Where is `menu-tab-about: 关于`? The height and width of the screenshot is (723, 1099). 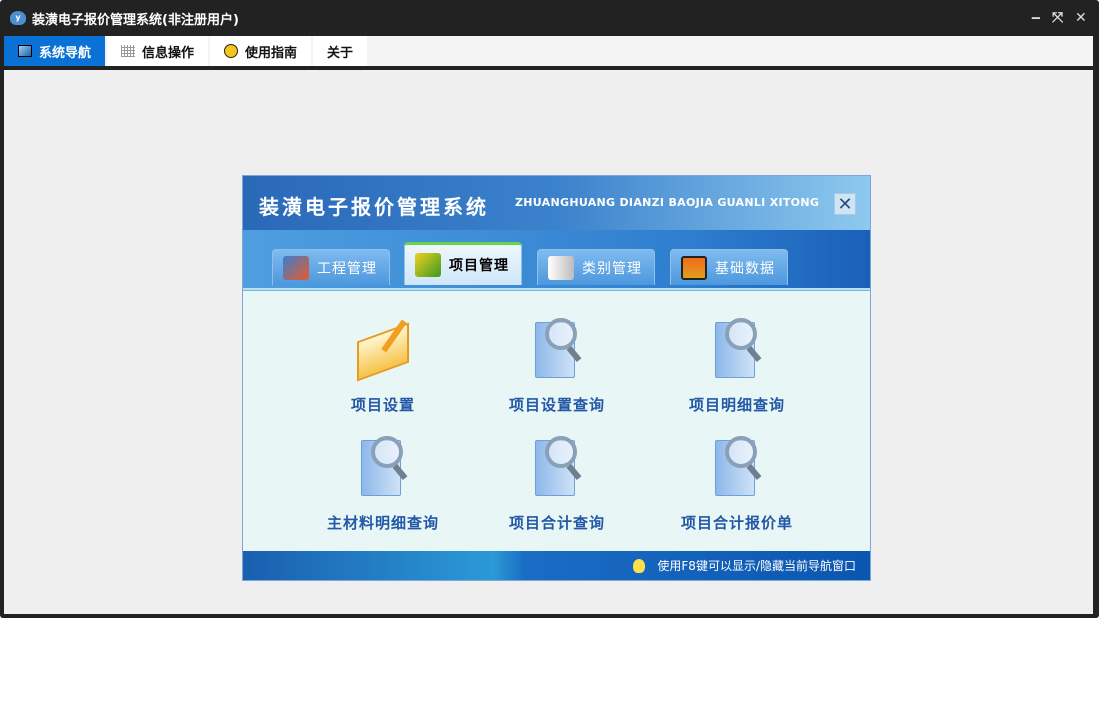 menu-tab-about: 关于 is located at coordinates (340, 51).